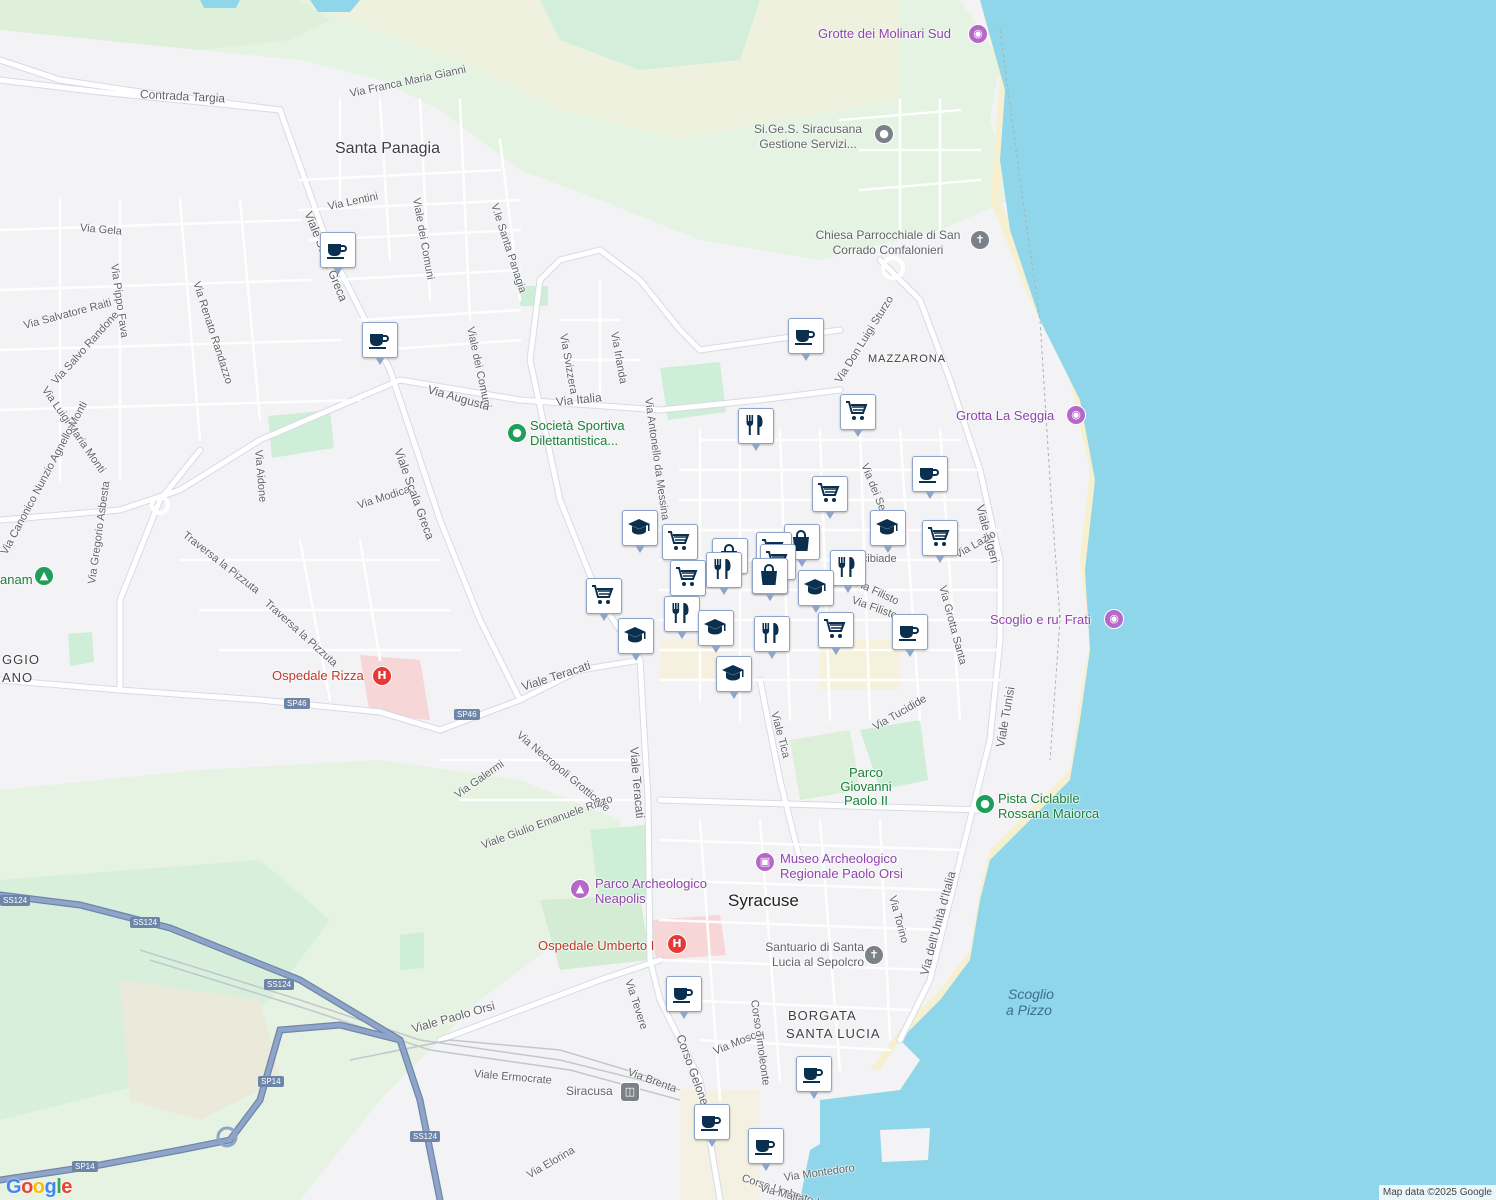  Describe the element at coordinates (14, 1187) in the screenshot. I see `logo-letter: G` at that location.